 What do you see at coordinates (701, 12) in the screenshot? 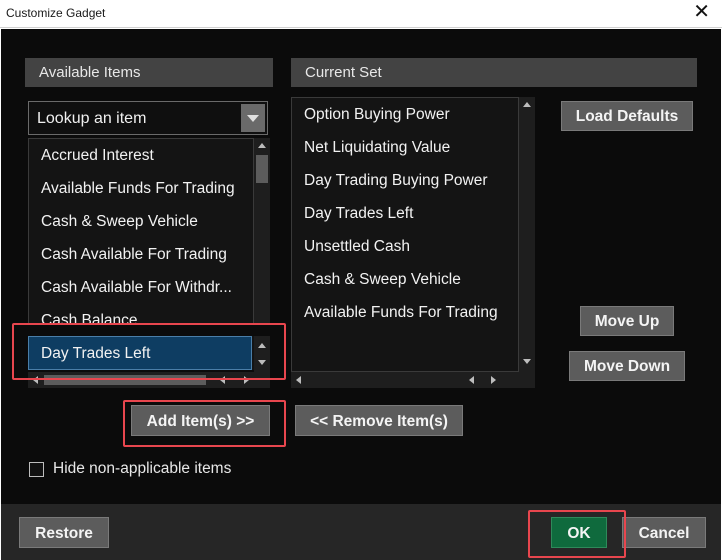
I see `close-icon: ✕` at bounding box center [701, 12].